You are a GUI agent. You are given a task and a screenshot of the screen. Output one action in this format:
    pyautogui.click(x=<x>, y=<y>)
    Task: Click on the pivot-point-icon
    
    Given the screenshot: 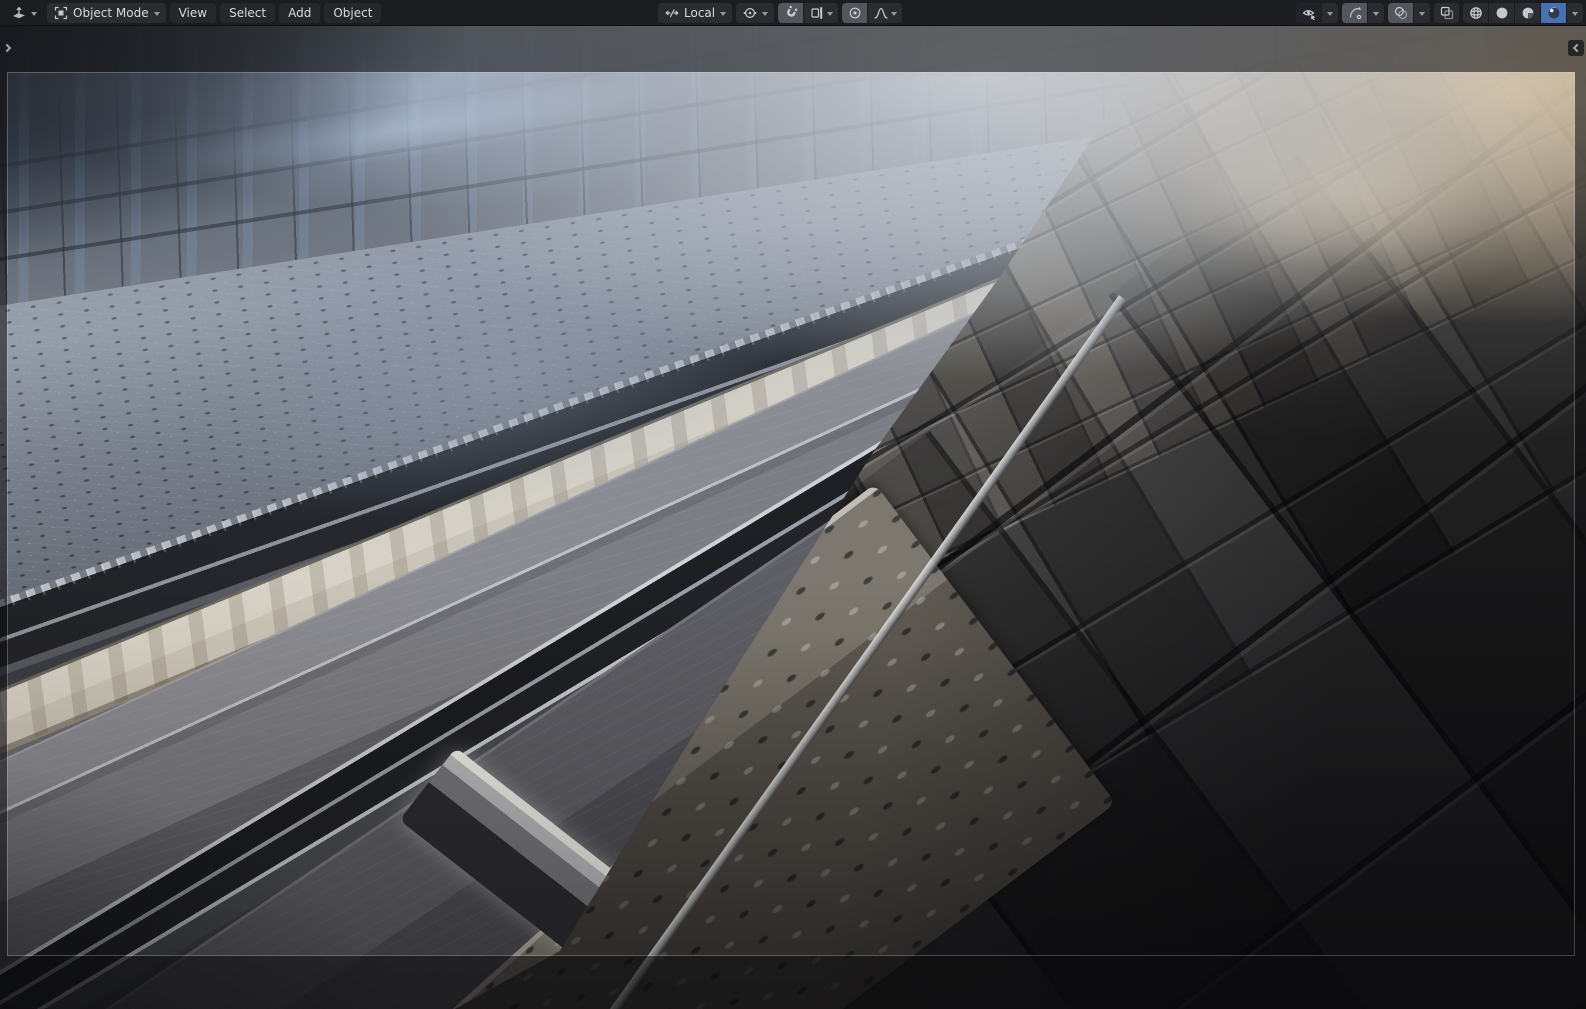 What is the action you would take?
    pyautogui.click(x=749, y=13)
    